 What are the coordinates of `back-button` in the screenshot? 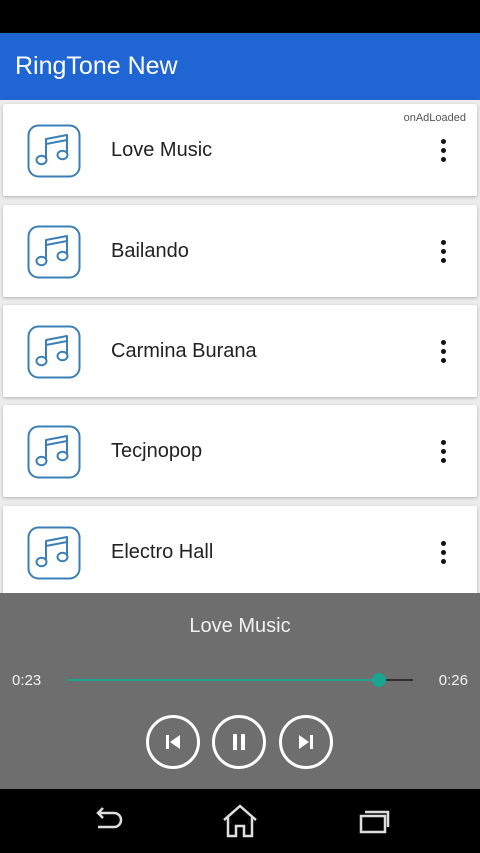 It's located at (107, 821).